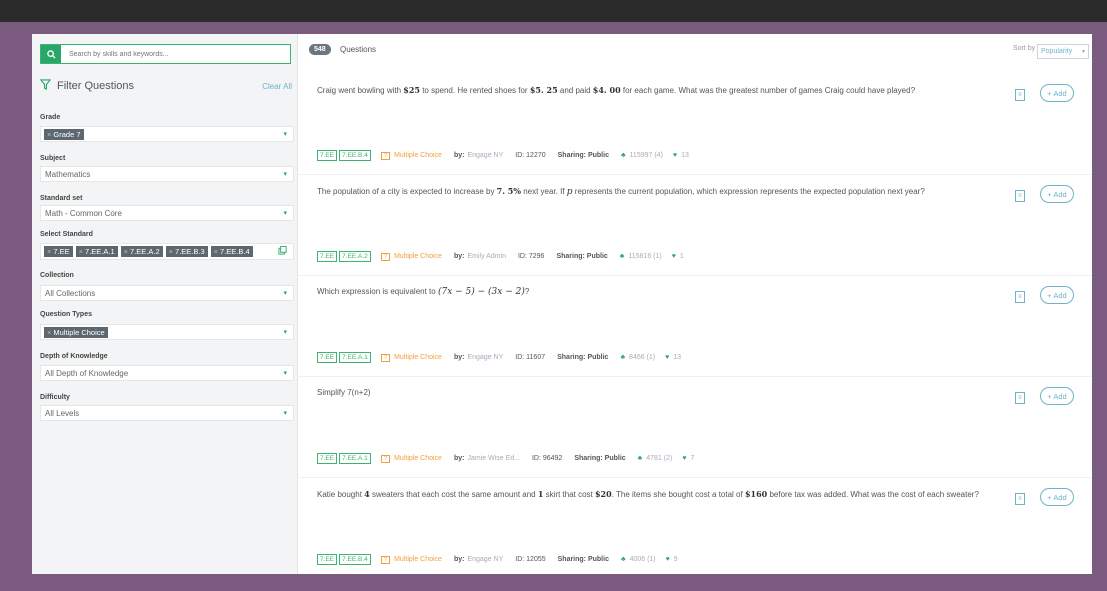  What do you see at coordinates (51, 54) in the screenshot?
I see `search-icon` at bounding box center [51, 54].